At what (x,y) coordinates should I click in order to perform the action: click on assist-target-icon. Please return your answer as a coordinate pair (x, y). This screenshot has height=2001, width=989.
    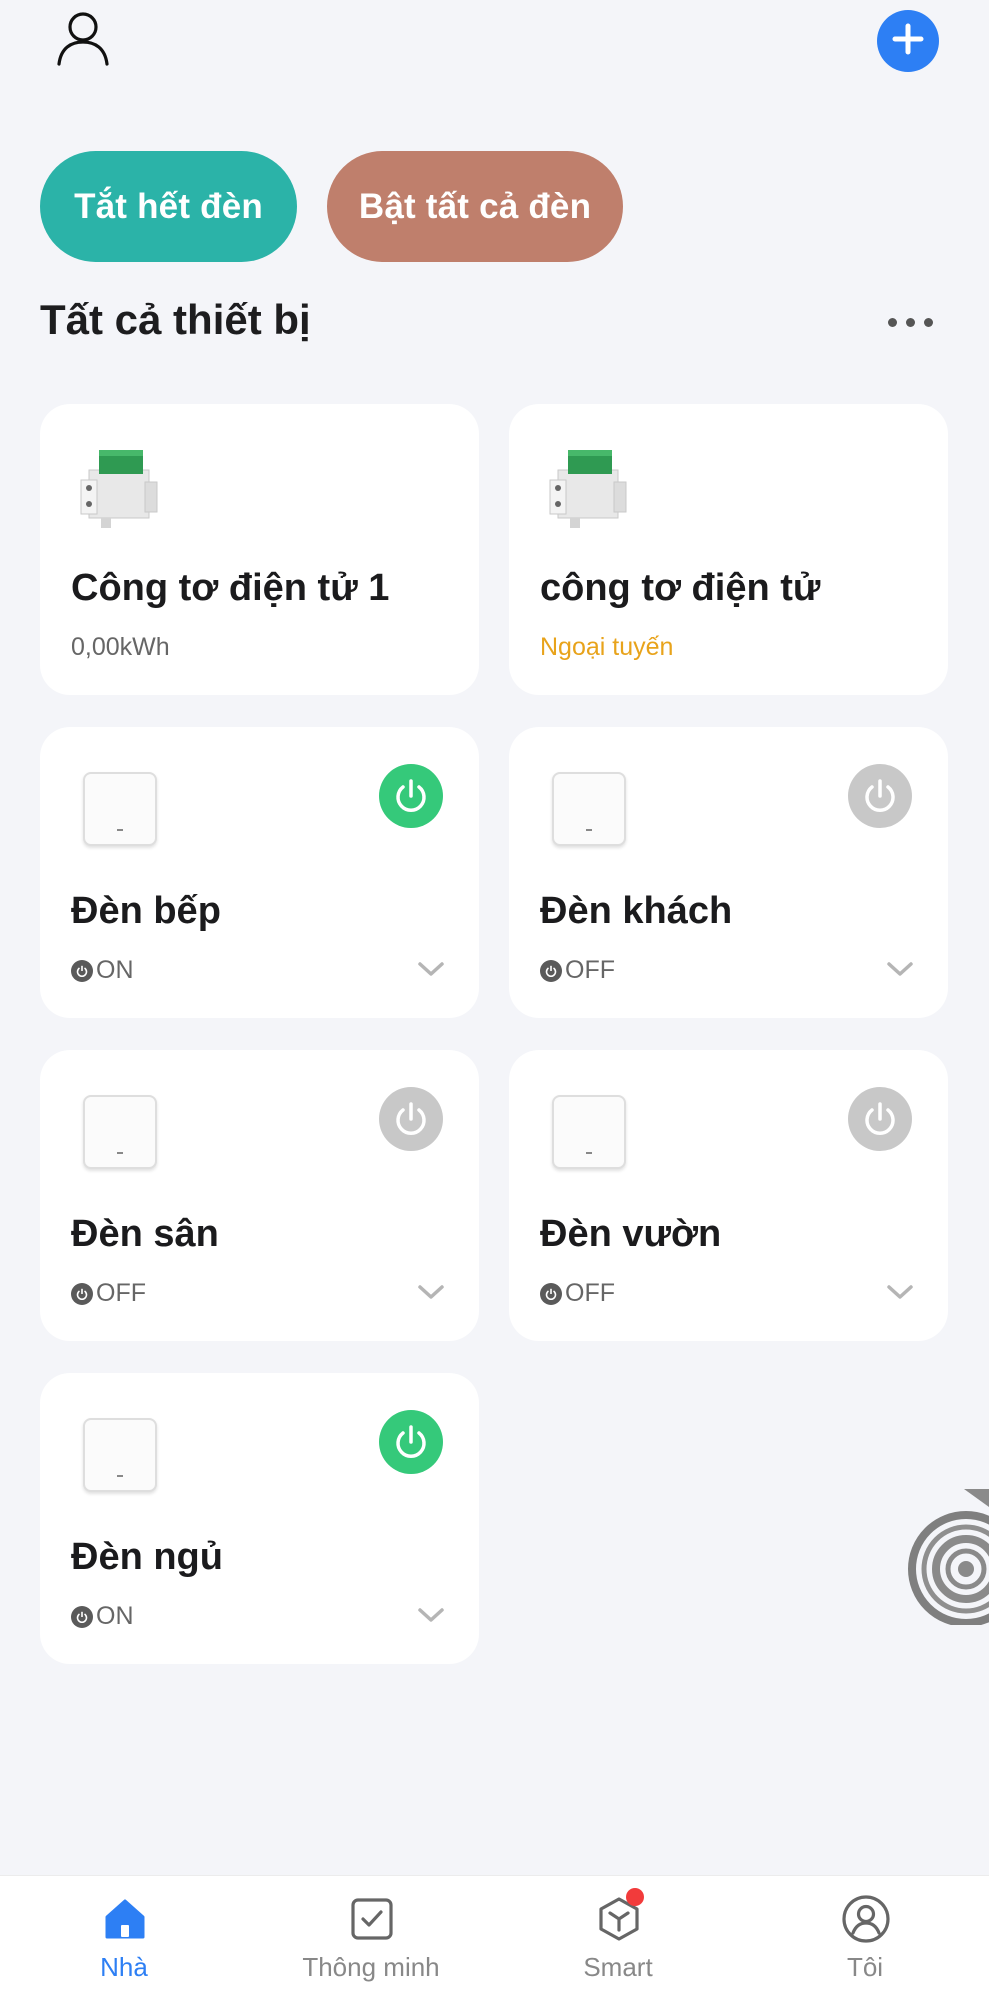
    Looking at the image, I should click on (948, 1558).